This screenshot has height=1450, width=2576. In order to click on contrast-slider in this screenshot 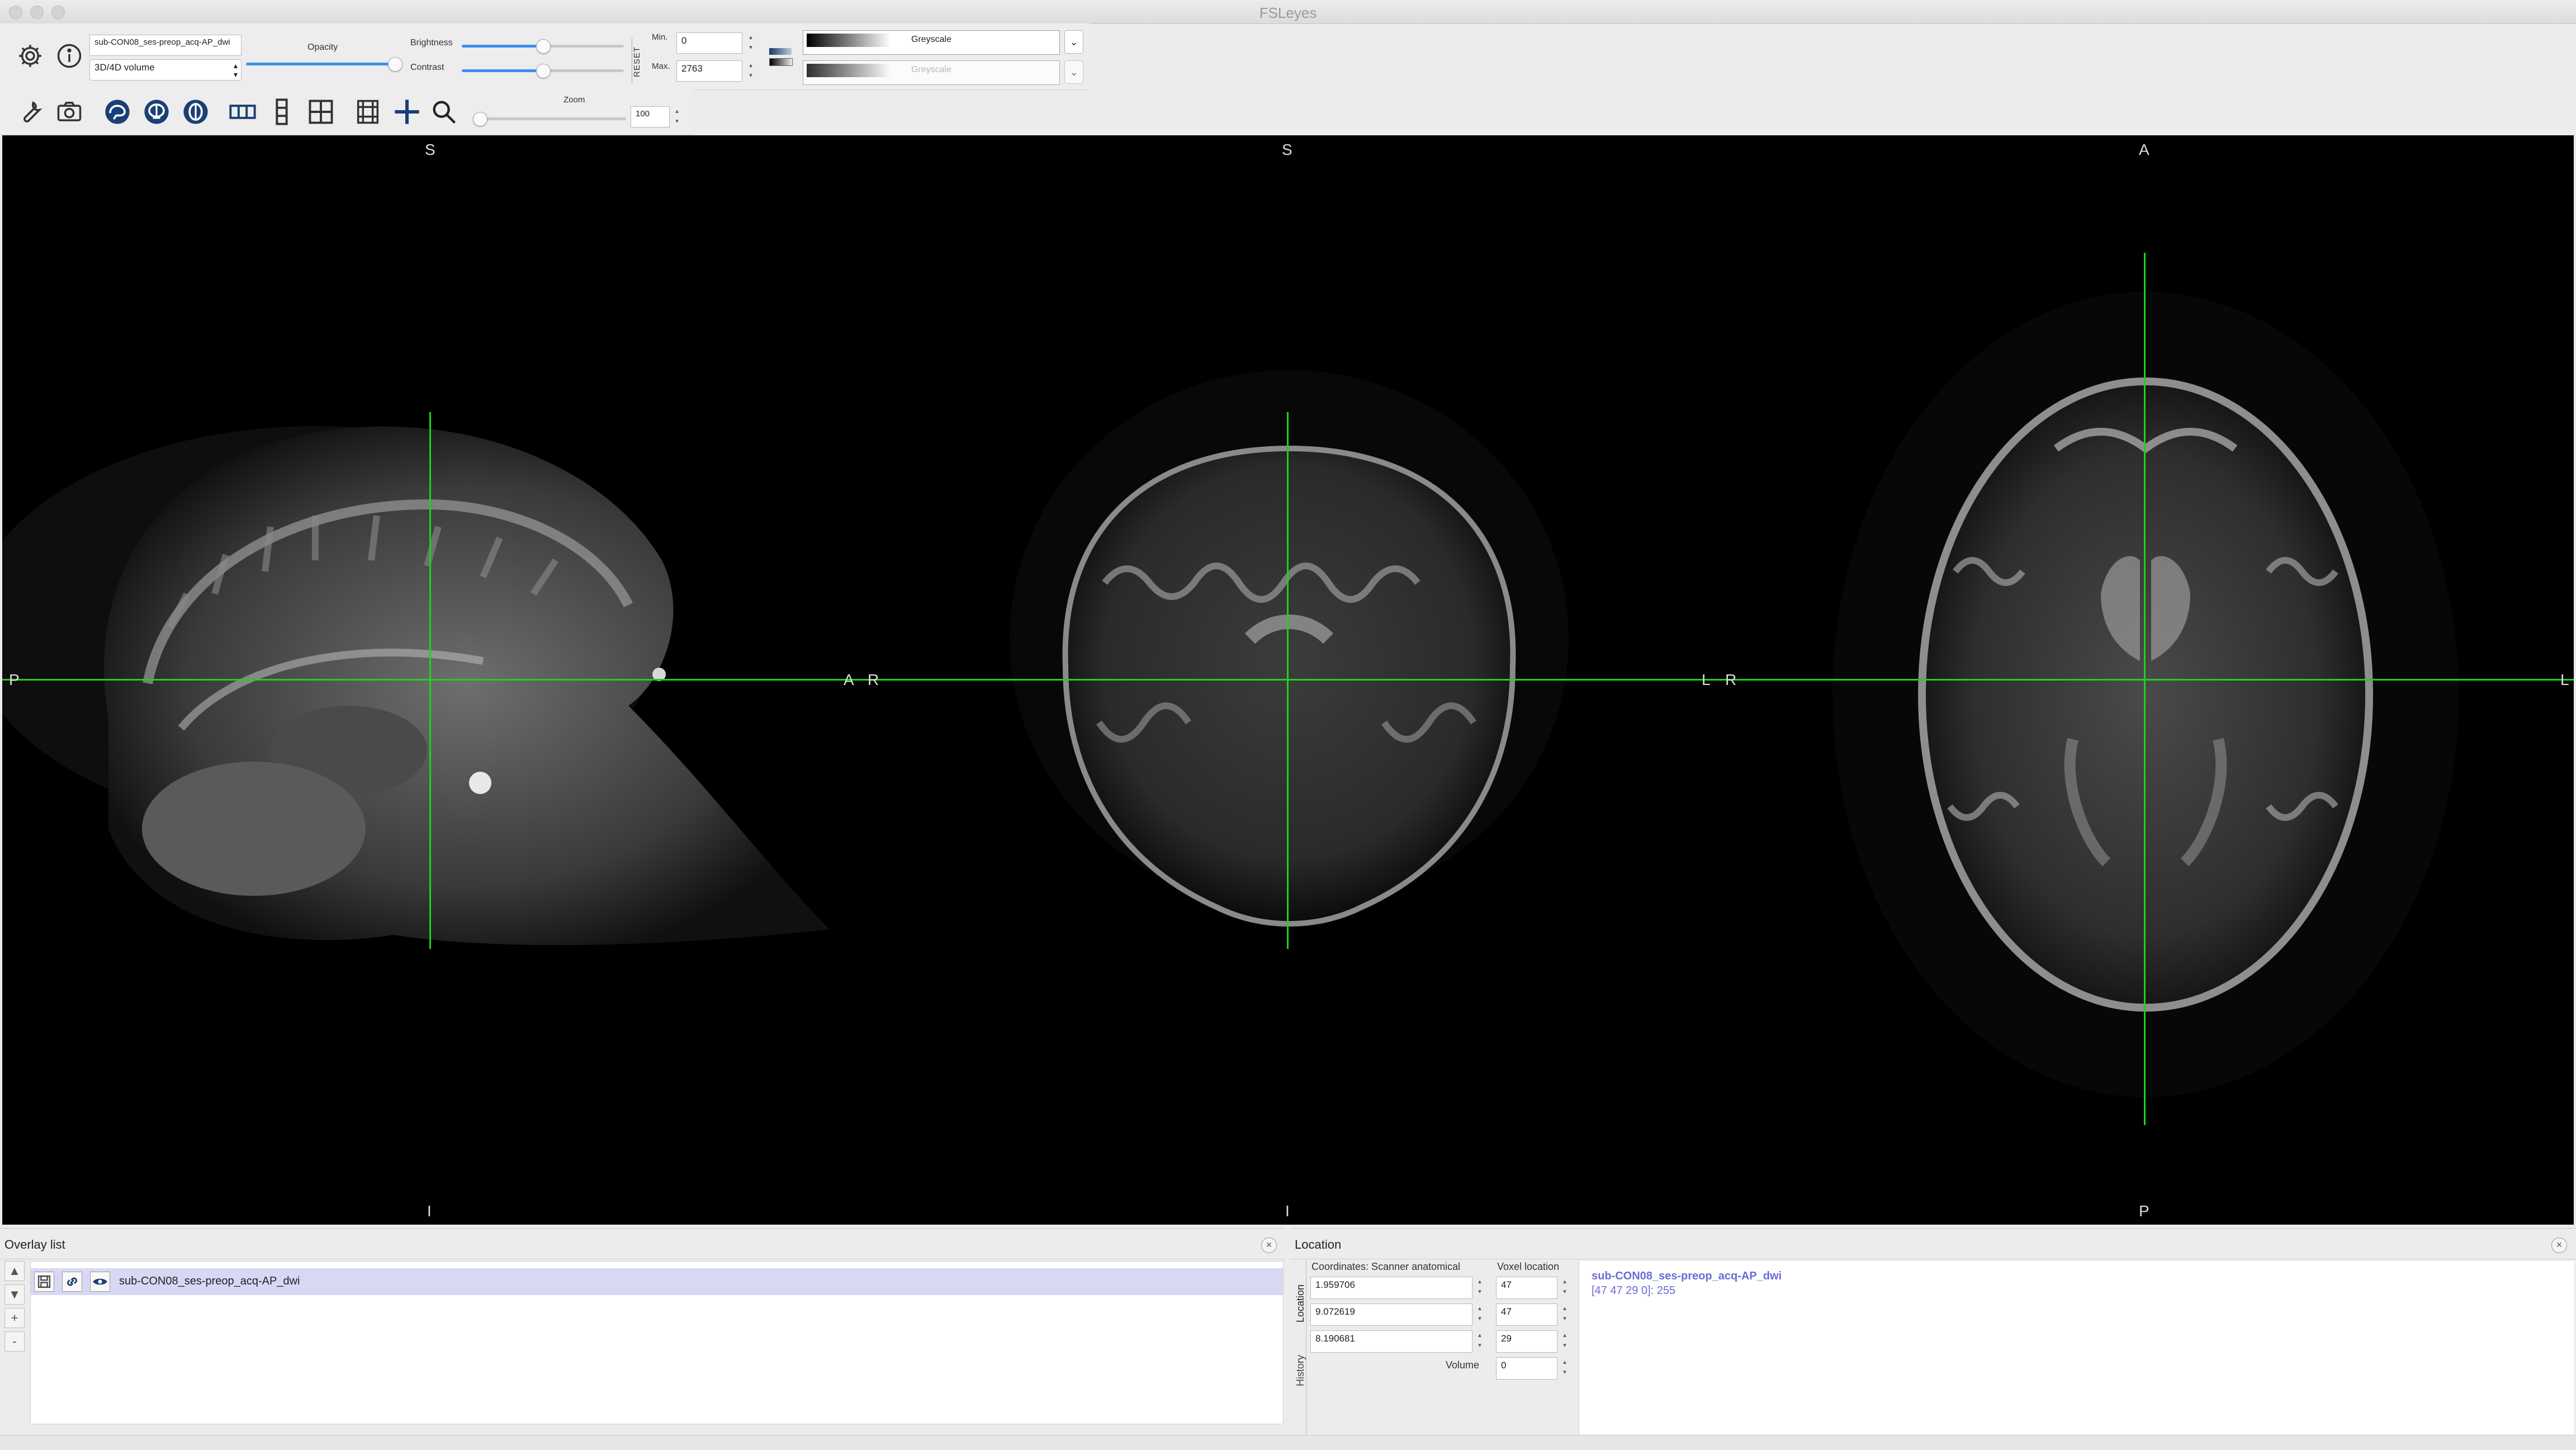, I will do `click(543, 71)`.